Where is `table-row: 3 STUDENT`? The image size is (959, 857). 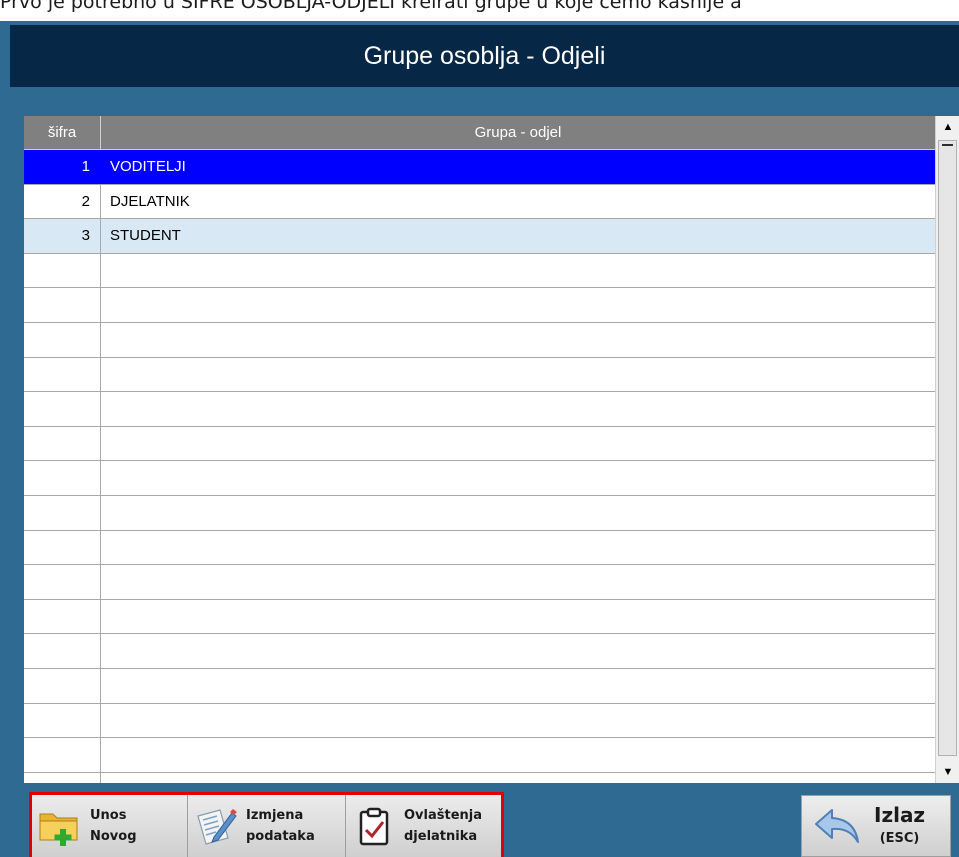 table-row: 3 STUDENT is located at coordinates (479, 236).